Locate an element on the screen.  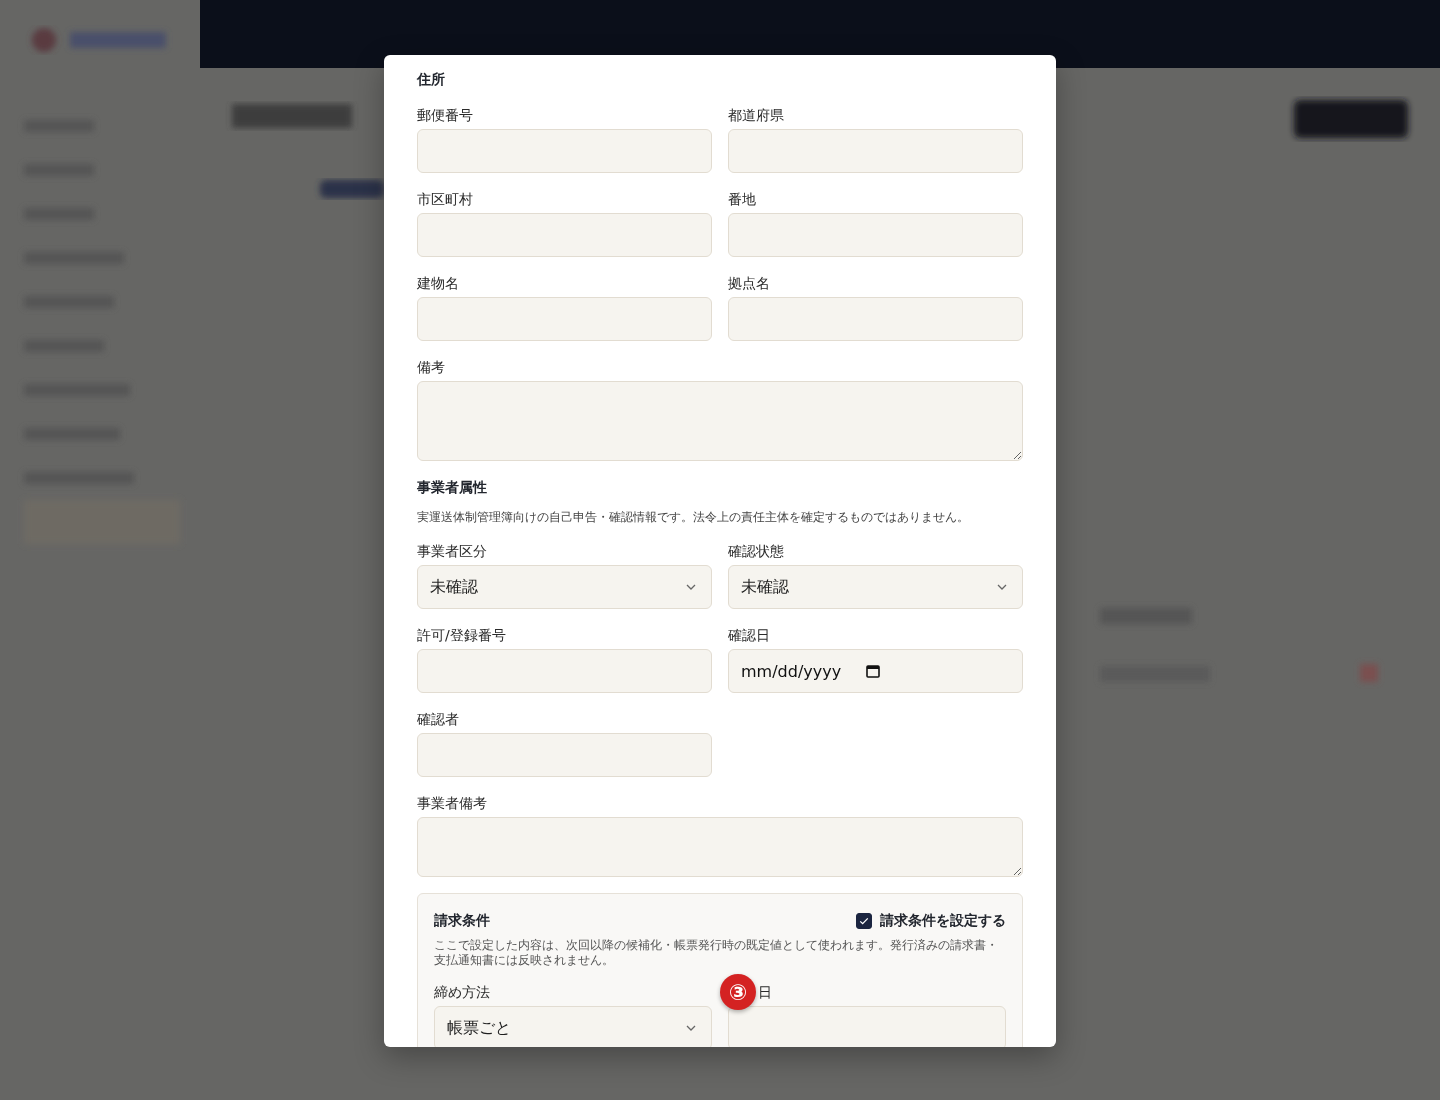
field-label: 番地 is located at coordinates (742, 199).